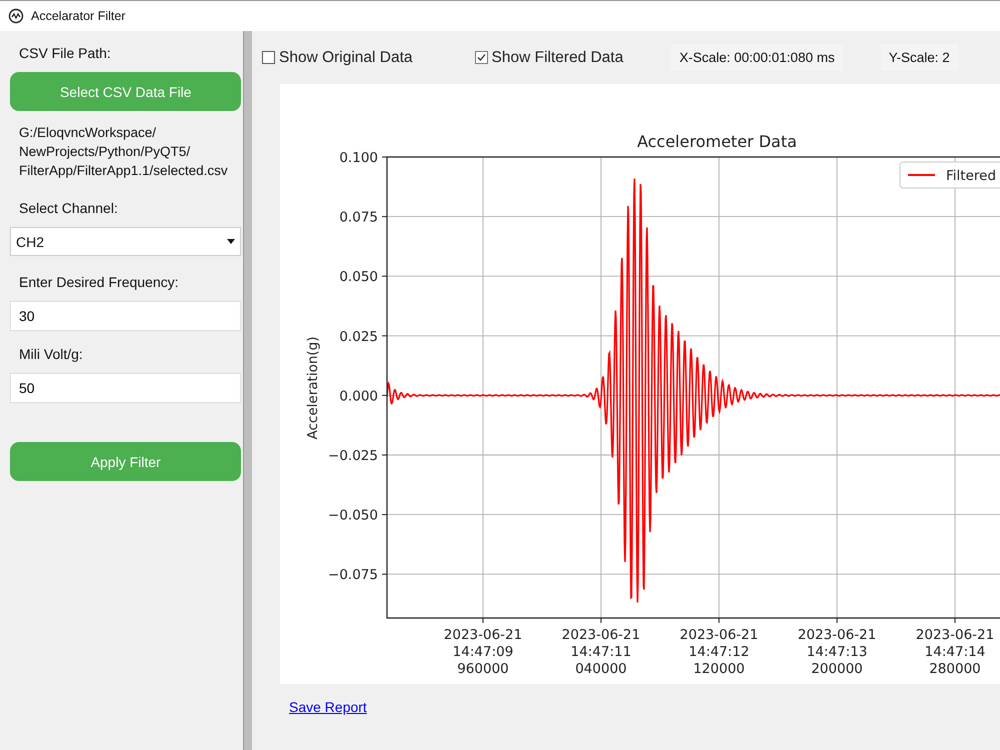 This screenshot has width=1000, height=750. Describe the element at coordinates (757, 57) in the screenshot. I see `x-scale-label: X-Scale: 00:00:01:080 ms` at that location.